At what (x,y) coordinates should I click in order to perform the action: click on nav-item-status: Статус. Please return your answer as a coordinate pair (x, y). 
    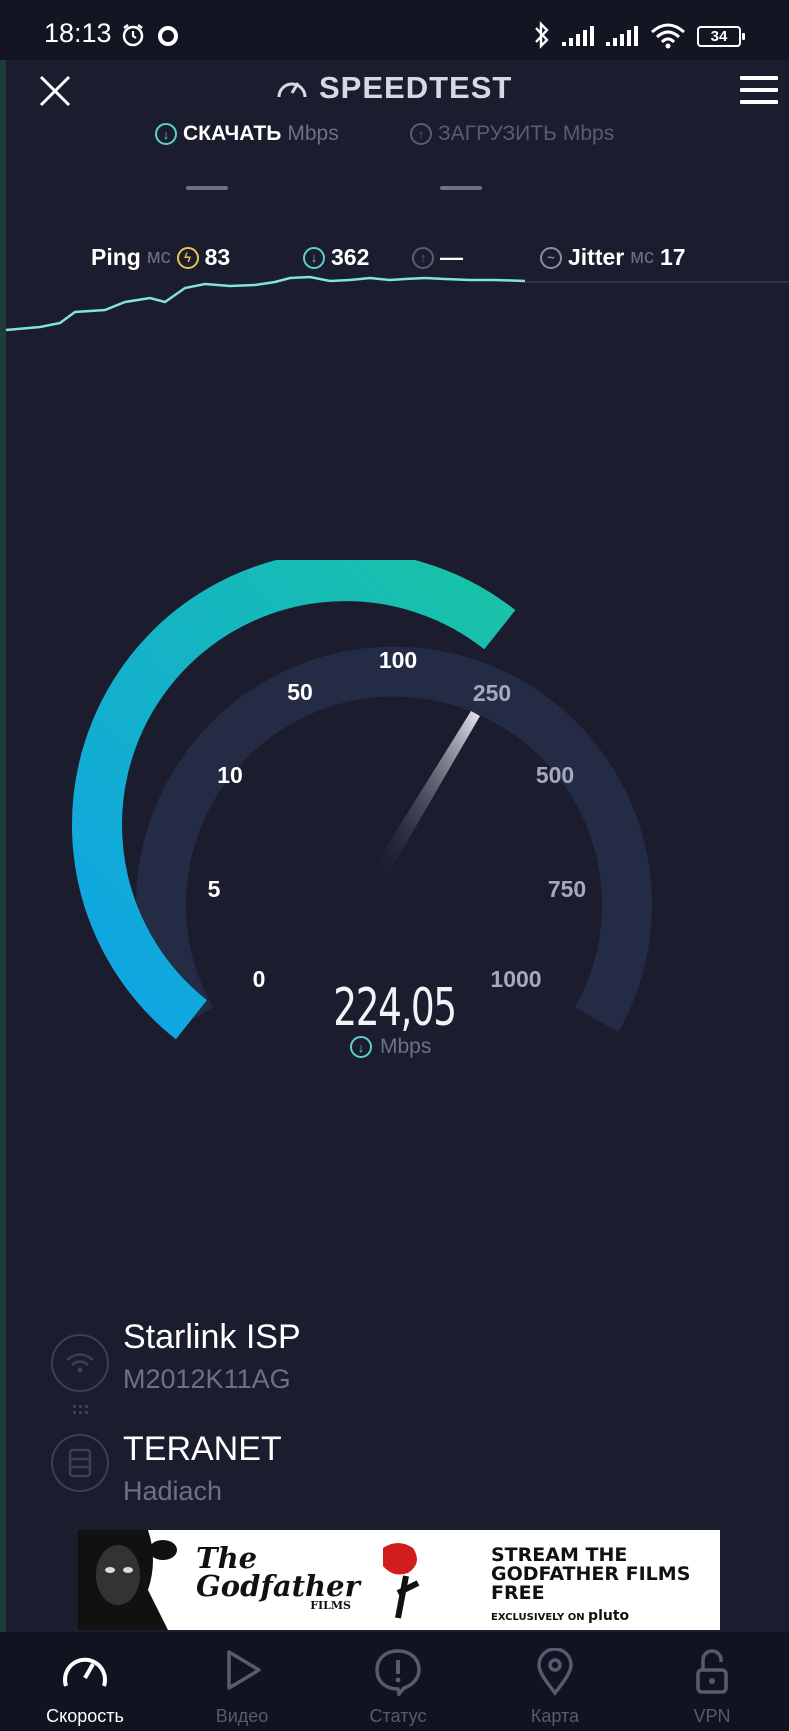
    Looking at the image, I should click on (398, 1681).